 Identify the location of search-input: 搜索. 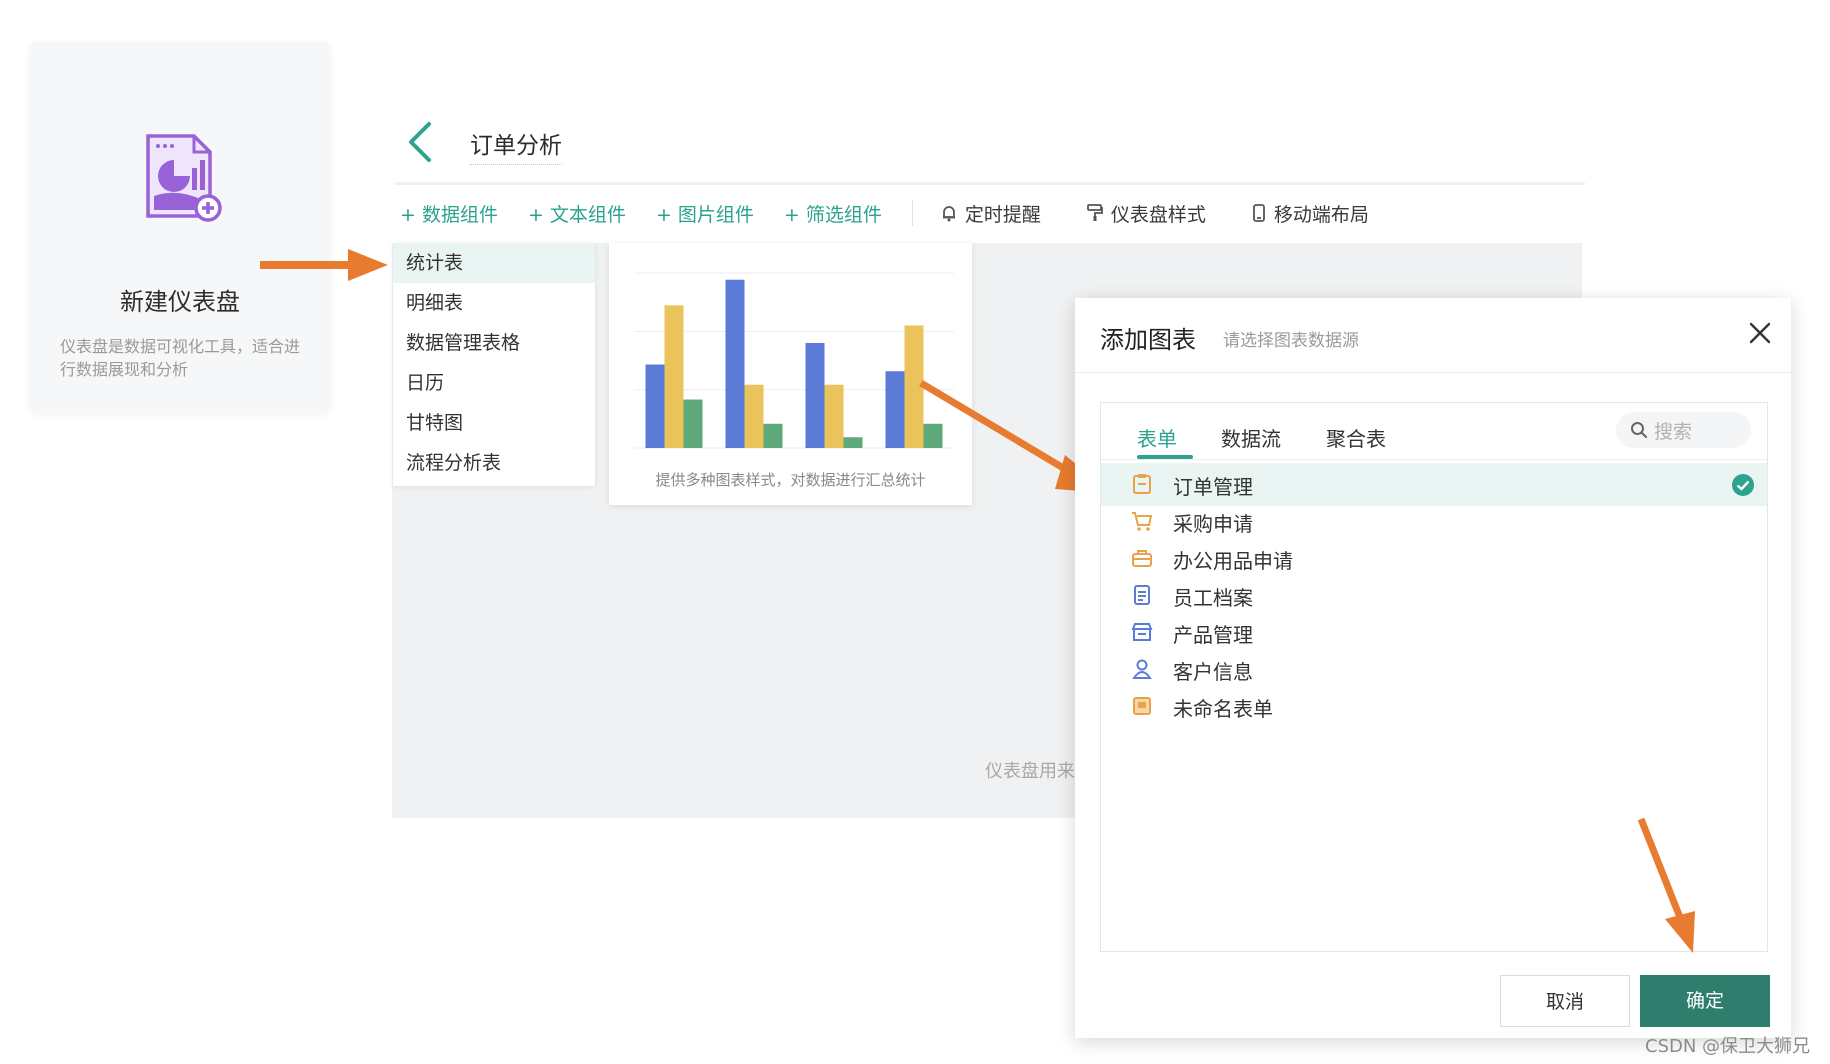
(1683, 430).